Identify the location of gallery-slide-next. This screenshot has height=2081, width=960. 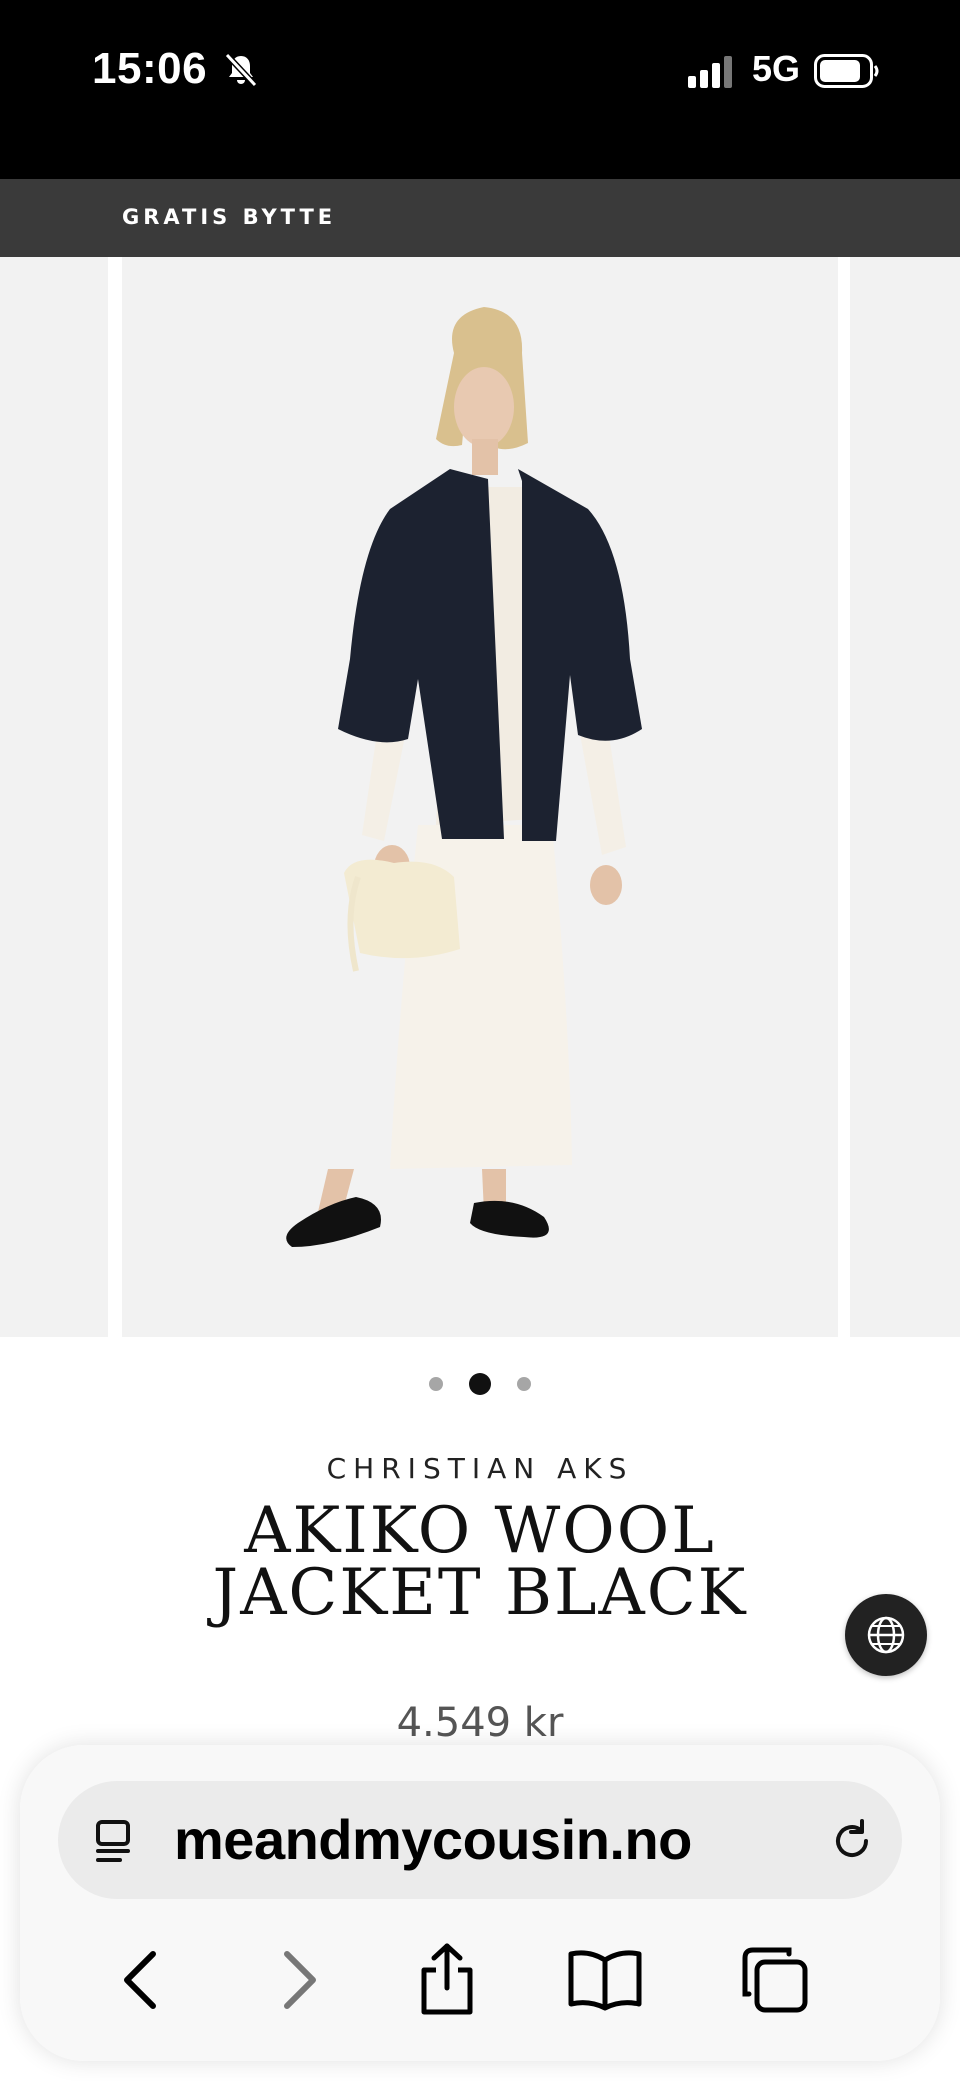
(905, 797).